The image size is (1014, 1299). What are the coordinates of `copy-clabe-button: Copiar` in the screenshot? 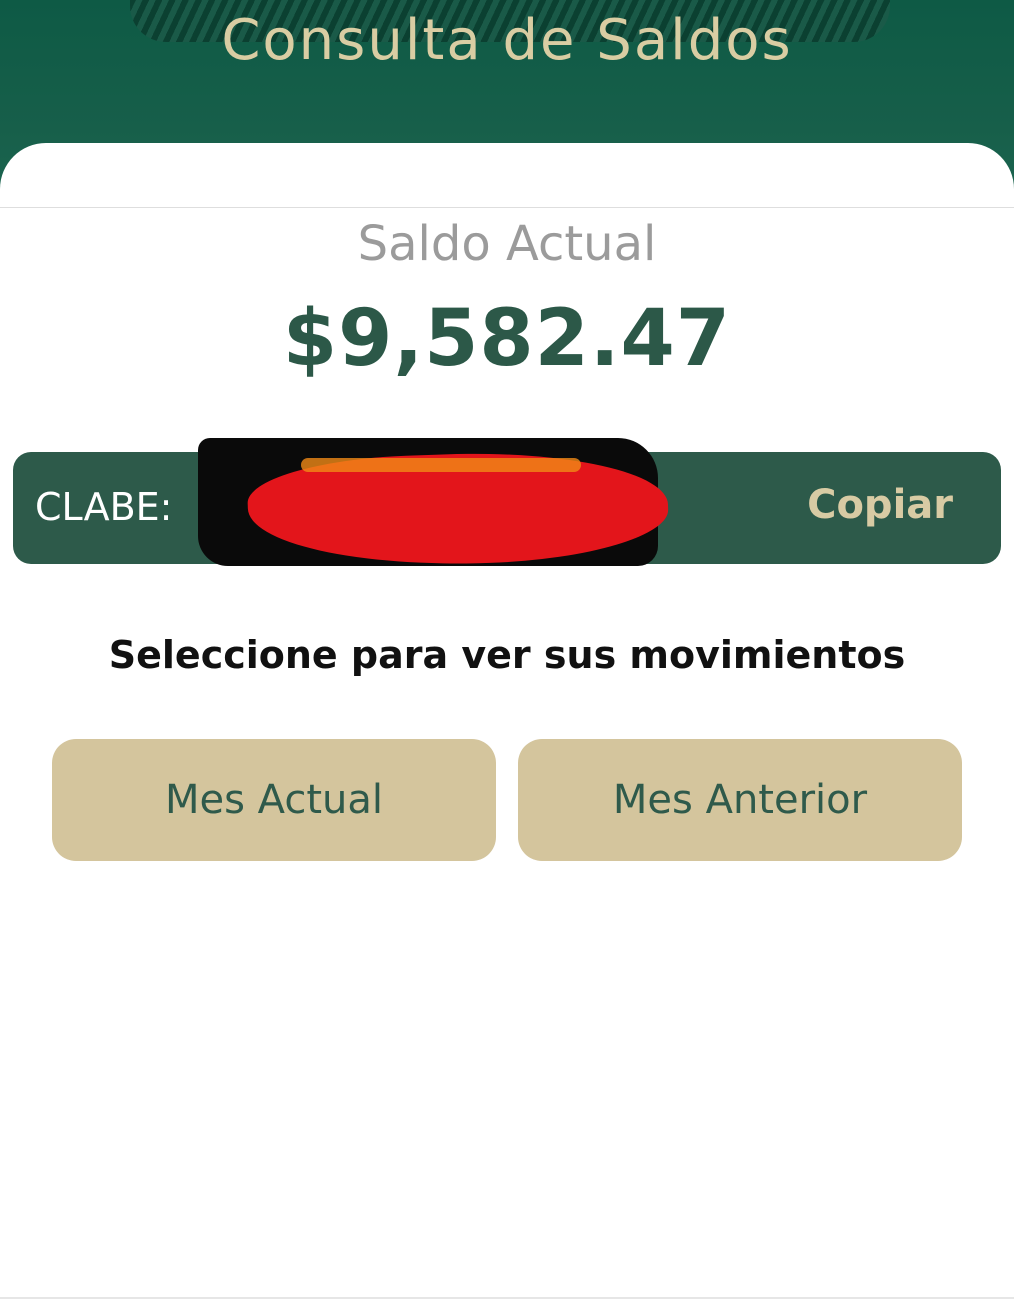 It's located at (880, 505).